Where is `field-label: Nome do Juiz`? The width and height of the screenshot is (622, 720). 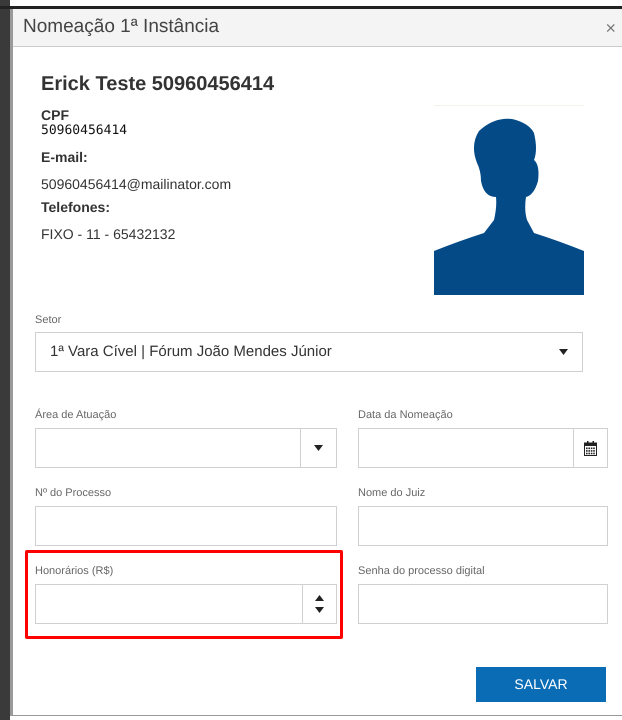
field-label: Nome do Juiz is located at coordinates (392, 493).